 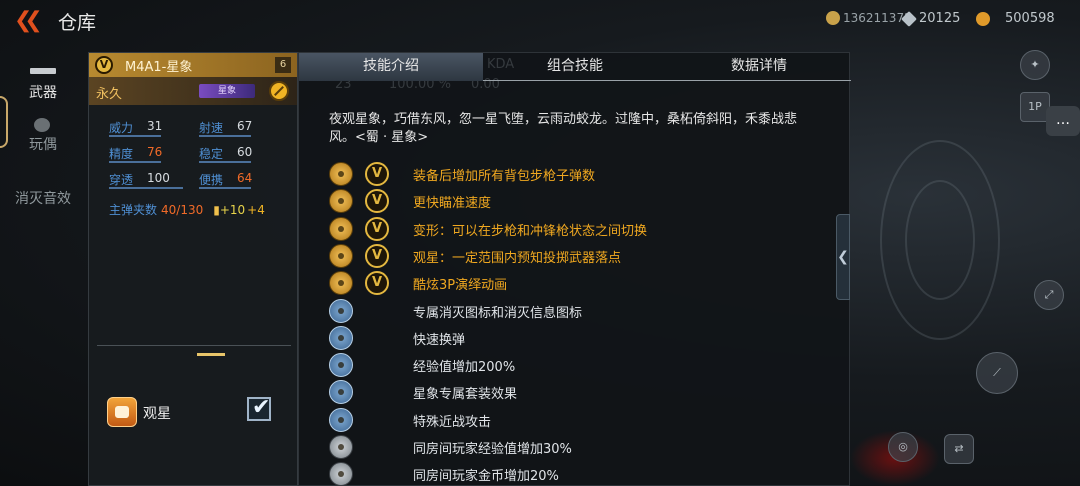 I want to click on animation-icon, so click(x=341, y=283).